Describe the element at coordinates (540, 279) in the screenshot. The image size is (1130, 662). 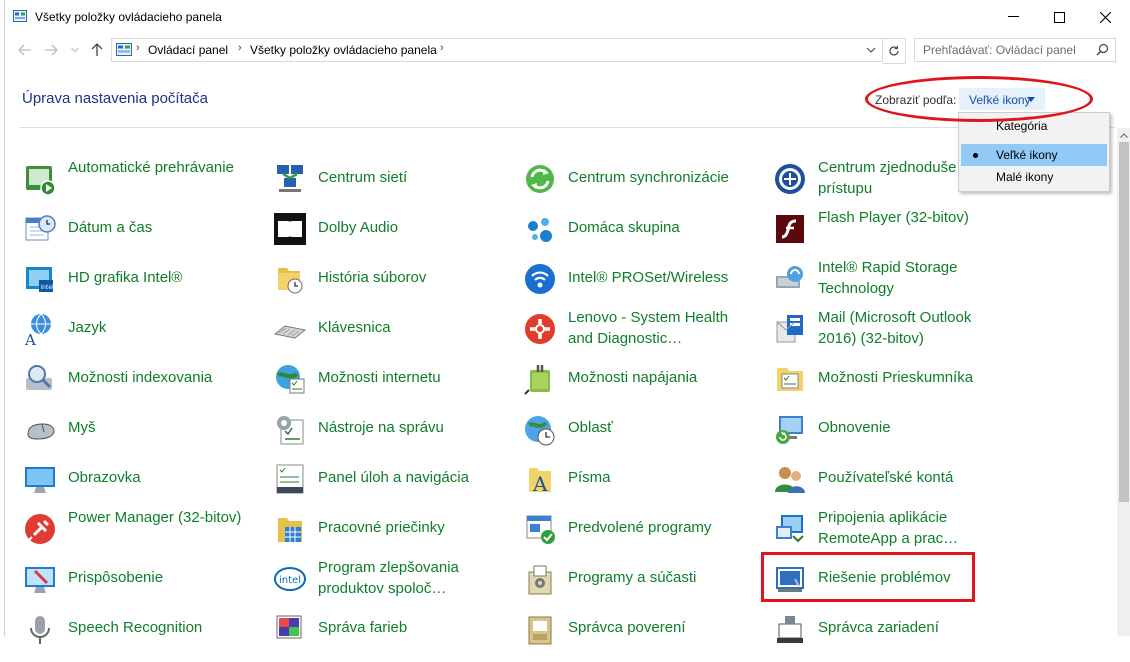
I see `wireless-icon` at that location.